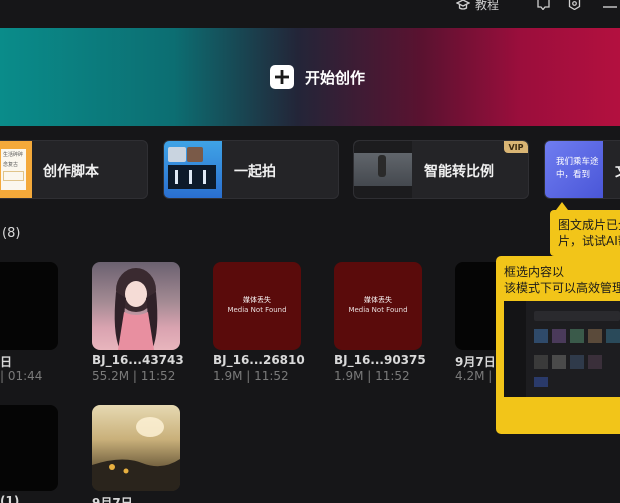  What do you see at coordinates (577, 162) in the screenshot?
I see `text-to-video-thumb-text: 我们乘车途` at bounding box center [577, 162].